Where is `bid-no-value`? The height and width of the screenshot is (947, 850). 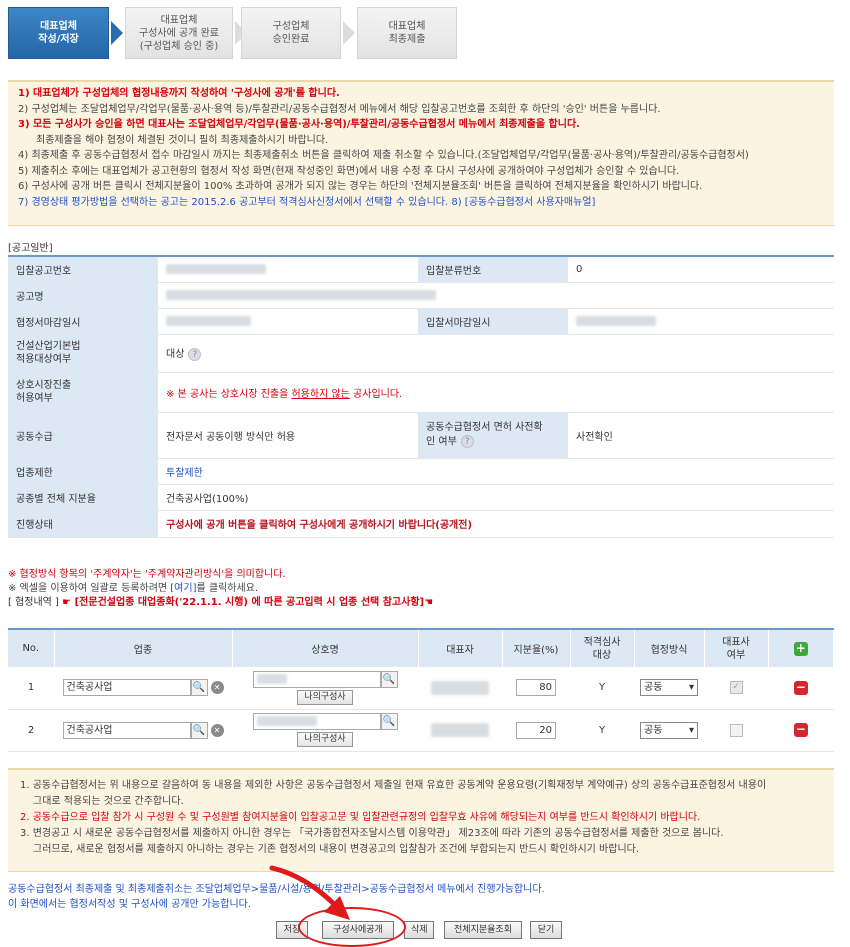
bid-no-value is located at coordinates (216, 268).